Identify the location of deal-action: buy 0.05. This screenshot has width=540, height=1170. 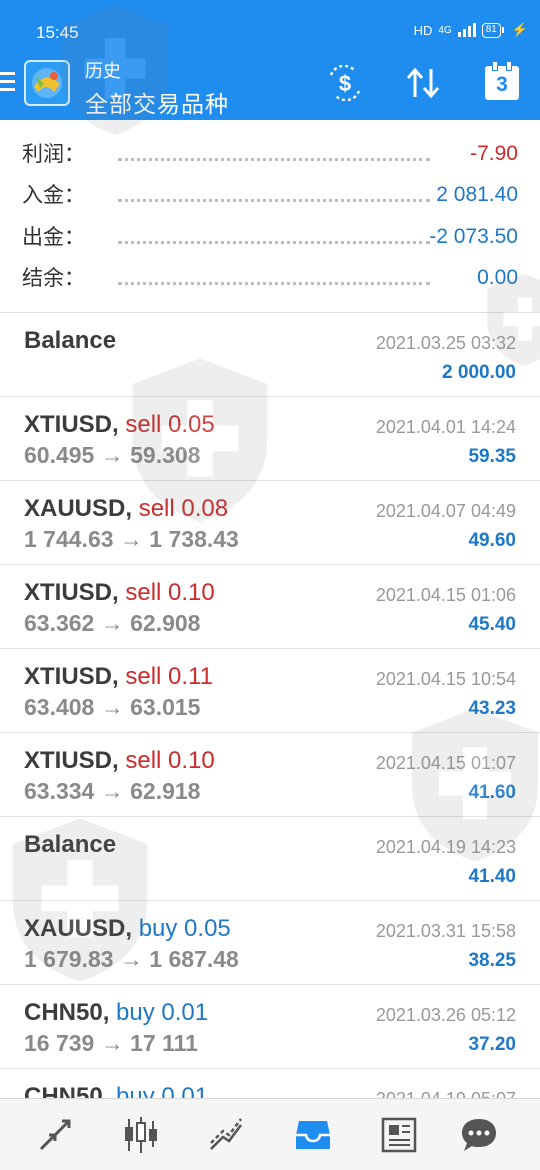
(184, 928).